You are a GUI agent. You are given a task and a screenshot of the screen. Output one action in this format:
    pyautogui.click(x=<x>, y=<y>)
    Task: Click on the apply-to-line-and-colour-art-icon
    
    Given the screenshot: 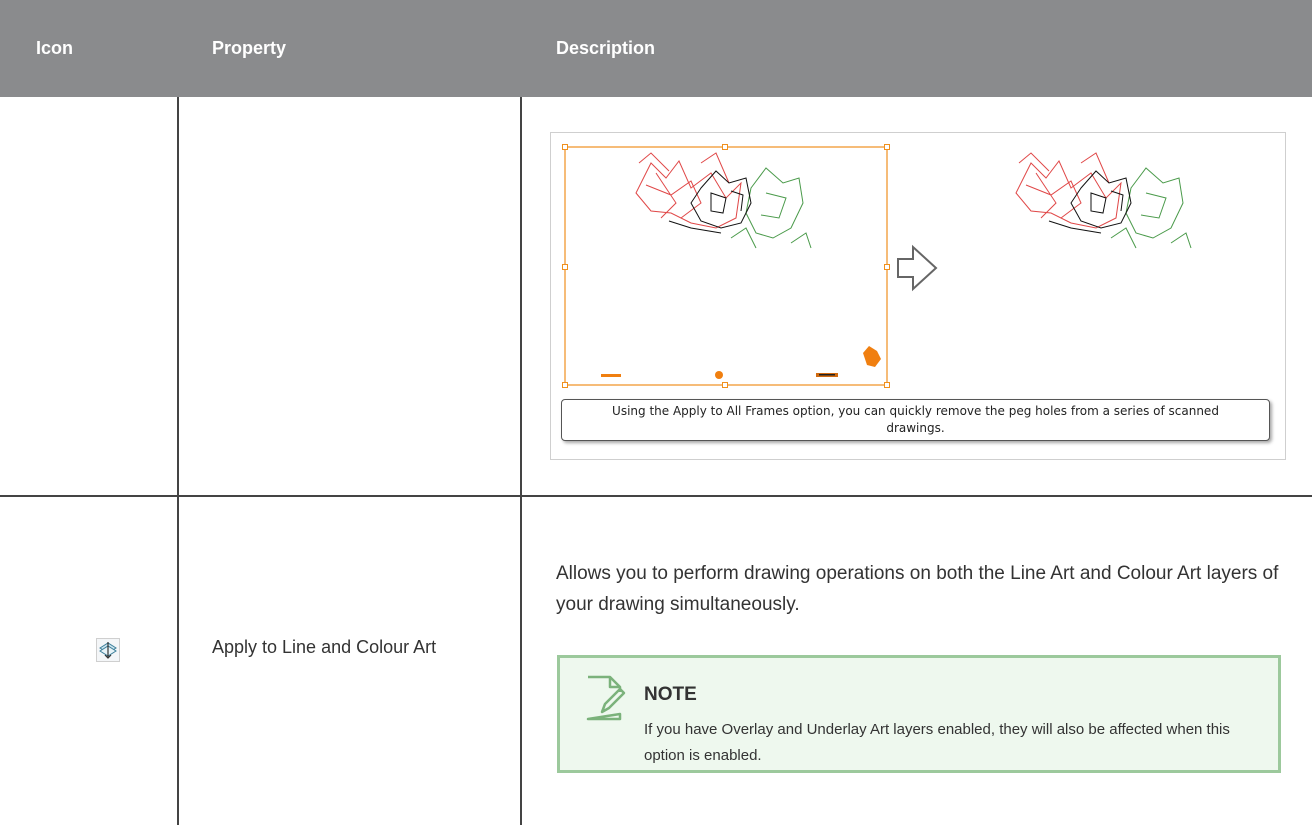 What is the action you would take?
    pyautogui.click(x=108, y=650)
    